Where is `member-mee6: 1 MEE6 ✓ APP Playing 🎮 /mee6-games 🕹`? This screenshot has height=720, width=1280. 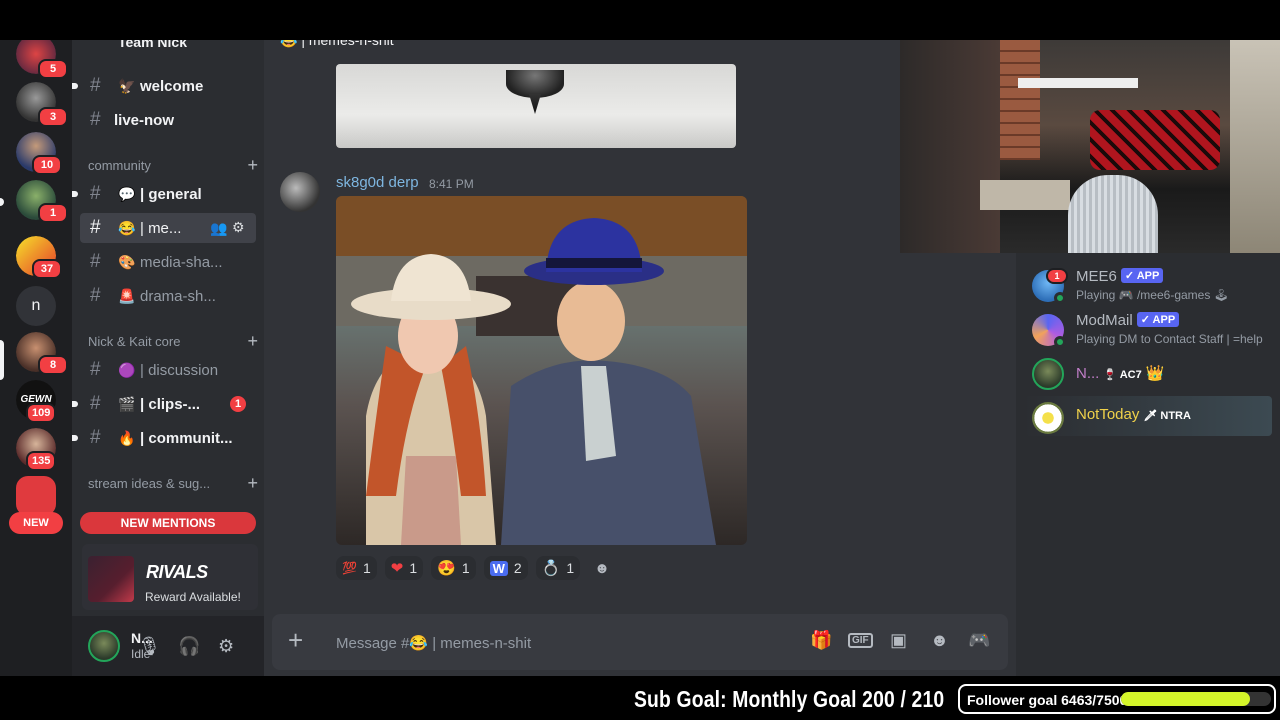 member-mee6: 1 MEE6 ✓ APP Playing 🎮 /mee6-games 🕹 is located at coordinates (1148, 286).